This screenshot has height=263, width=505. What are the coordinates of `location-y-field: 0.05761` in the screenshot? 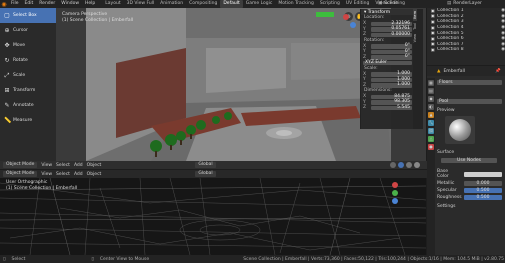 It's located at (391, 29).